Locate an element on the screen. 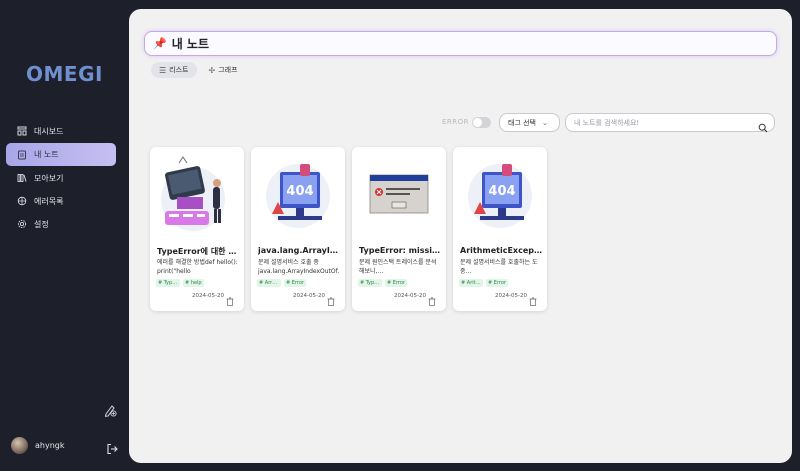 The image size is (800, 471). graph-icon: ✢ is located at coordinates (212, 70).